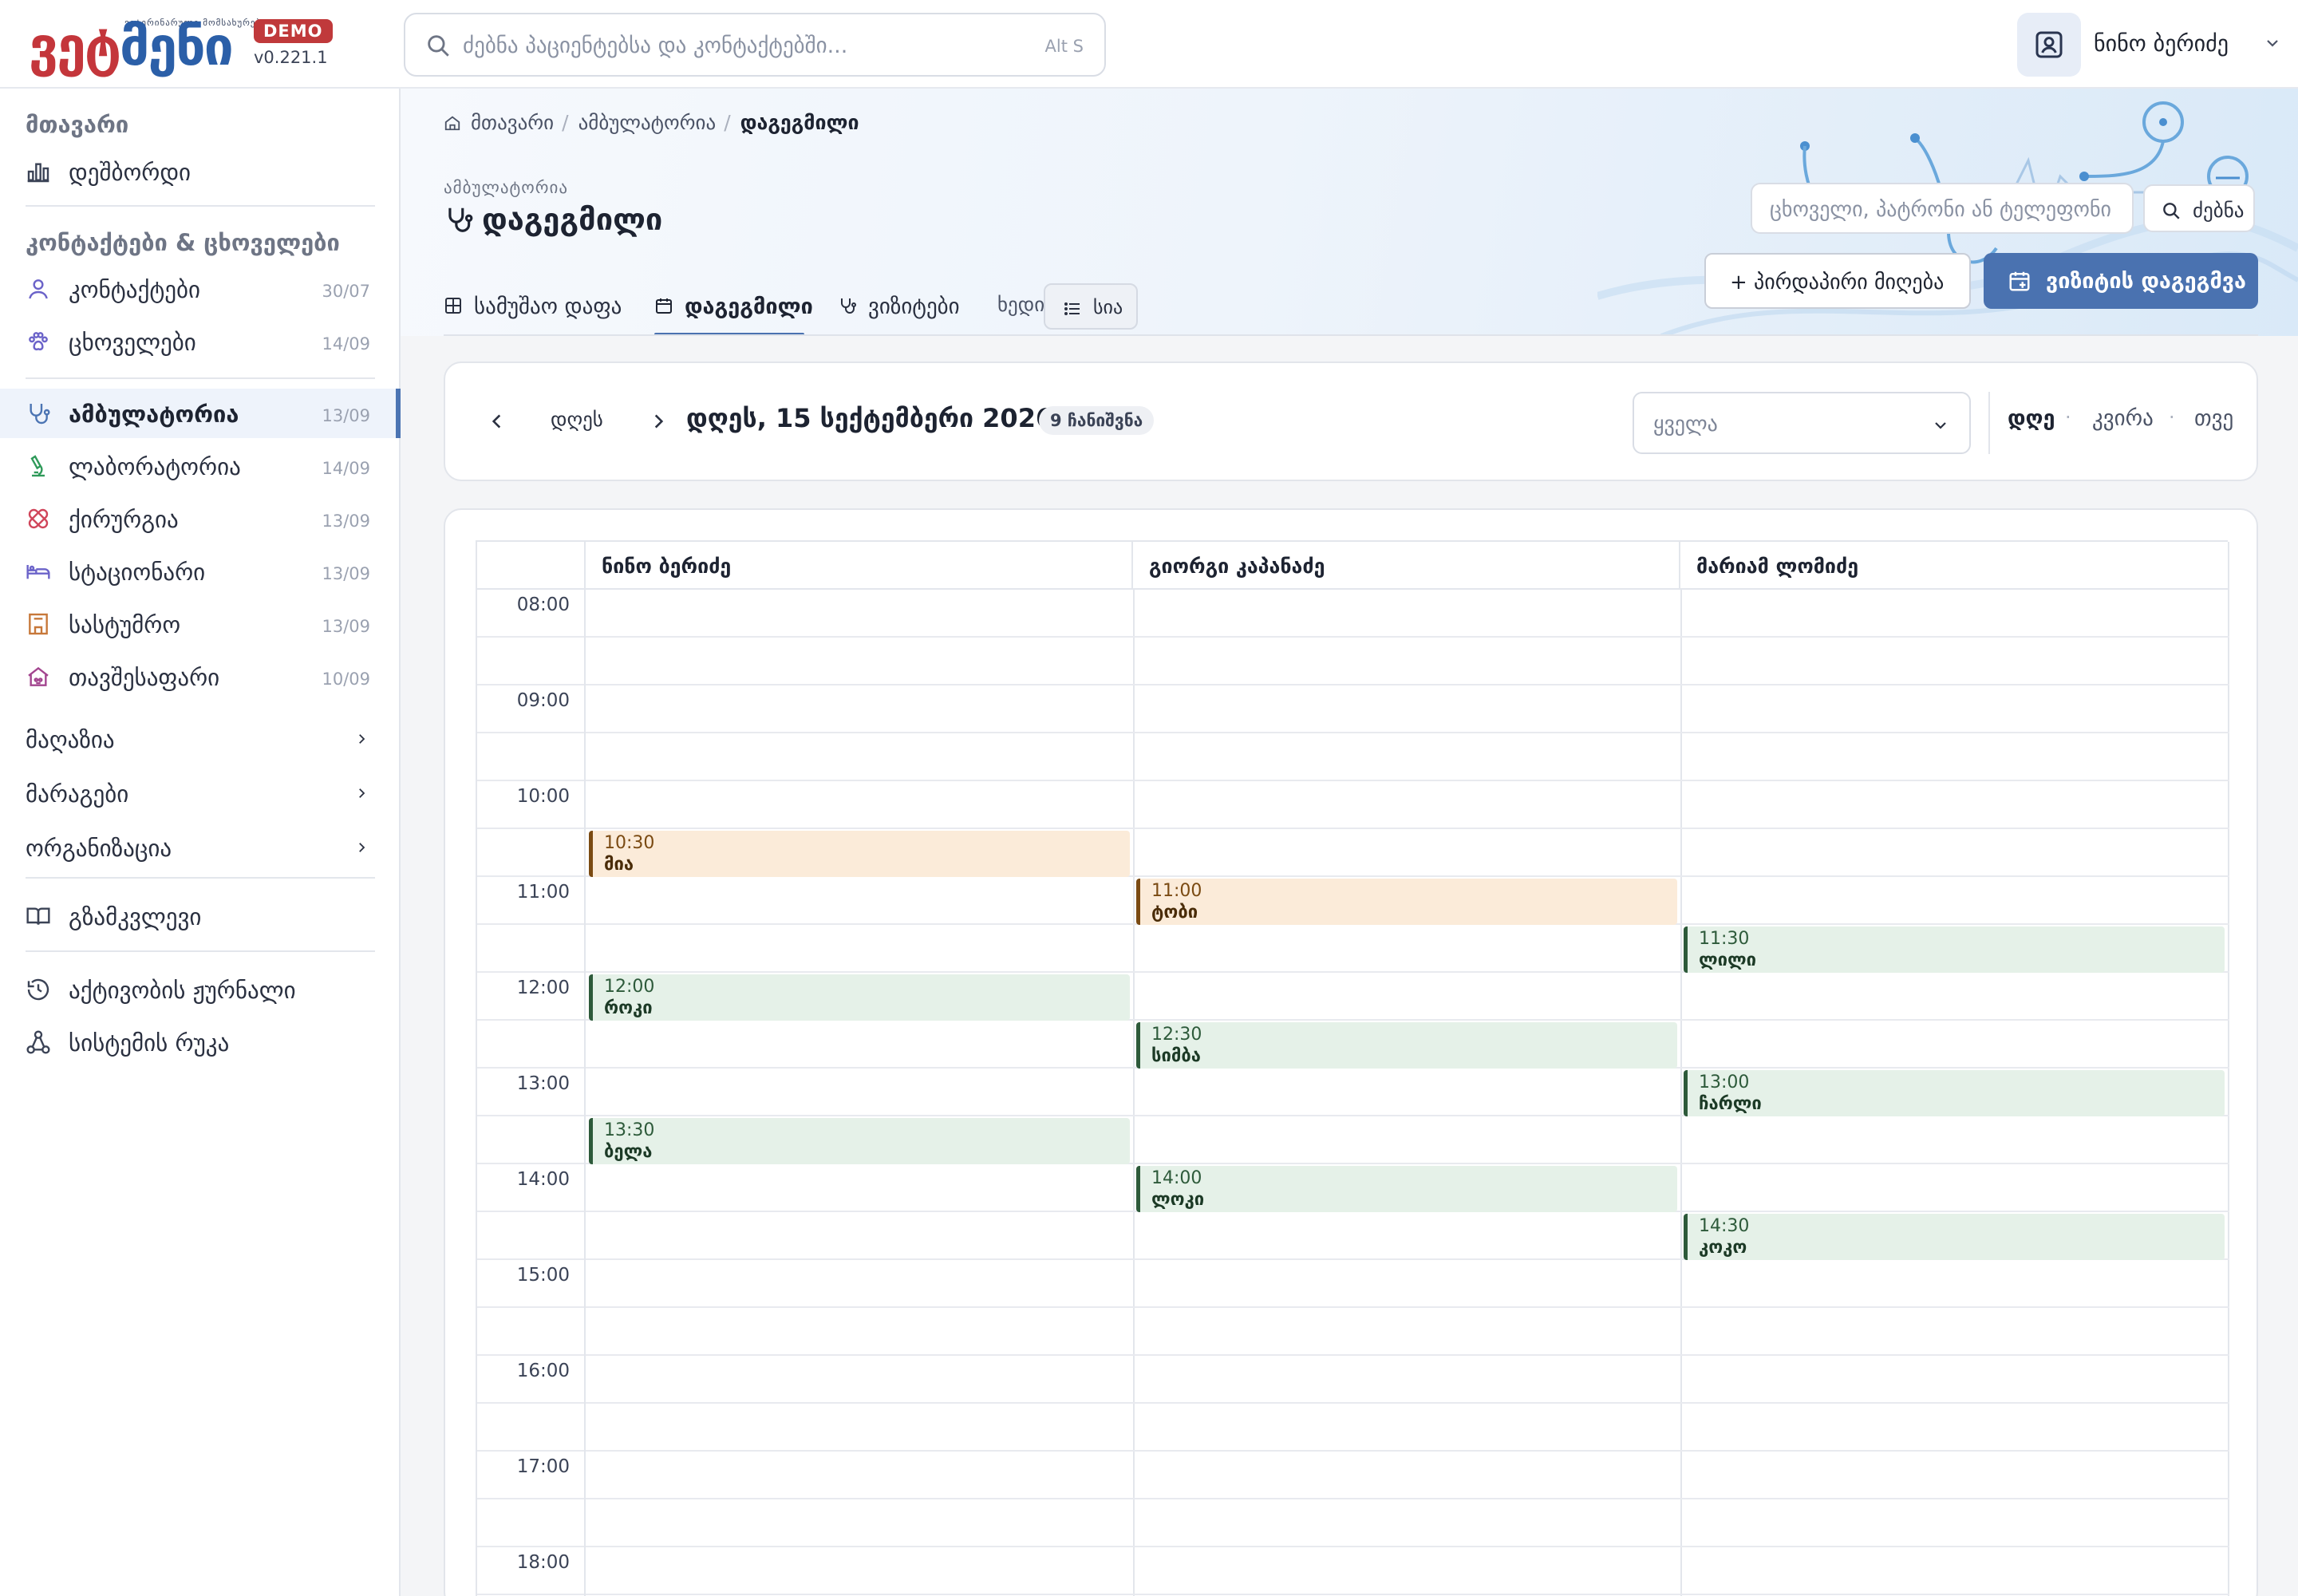 The height and width of the screenshot is (1596, 2298). I want to click on user-avatar-button, so click(2049, 45).